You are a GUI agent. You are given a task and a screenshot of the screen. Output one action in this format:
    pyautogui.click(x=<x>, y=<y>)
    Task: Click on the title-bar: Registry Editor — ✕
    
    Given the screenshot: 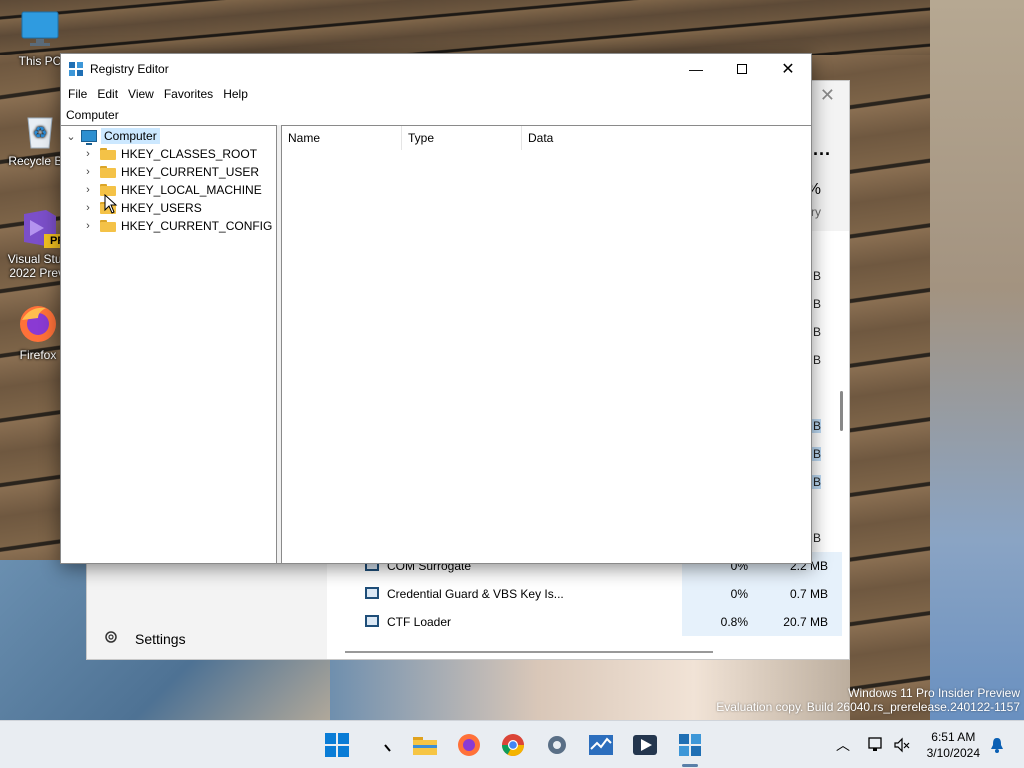 What is the action you would take?
    pyautogui.click(x=436, y=69)
    